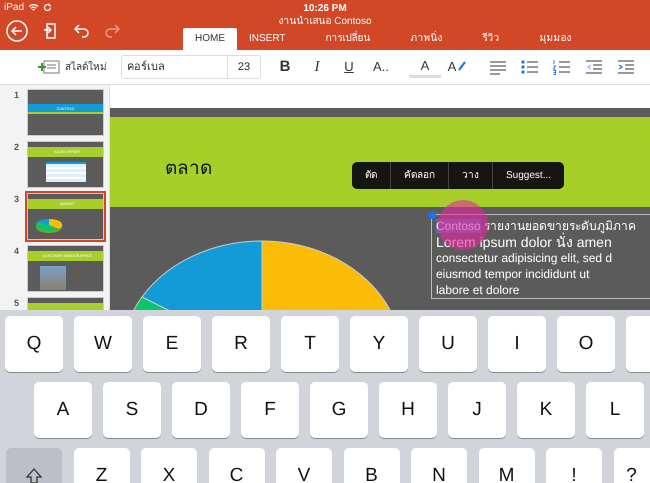 Image resolution: width=650 pixels, height=483 pixels. Describe the element at coordinates (201, 410) in the screenshot. I see `keyboard-key: D` at that location.